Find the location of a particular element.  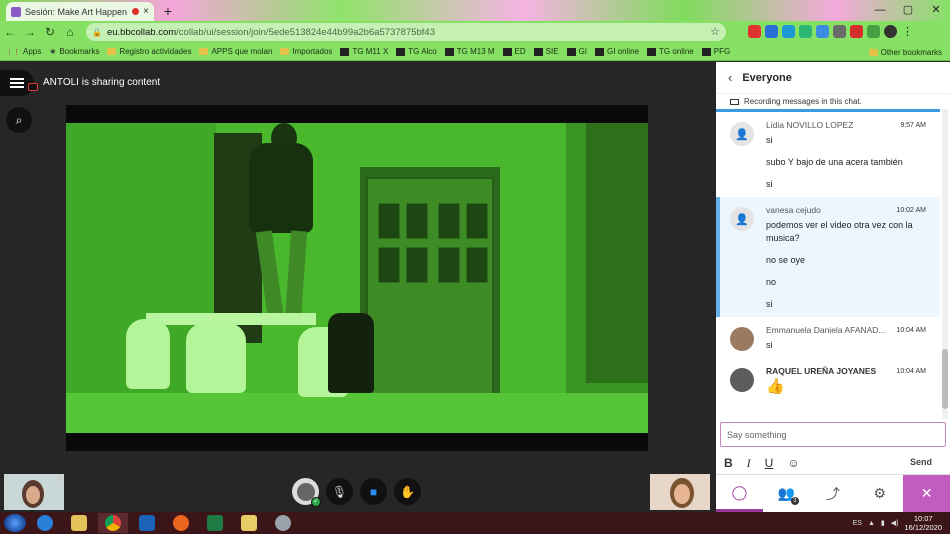

browser-tab: Sesión: Make Art Happen - B × is located at coordinates (80, 11).